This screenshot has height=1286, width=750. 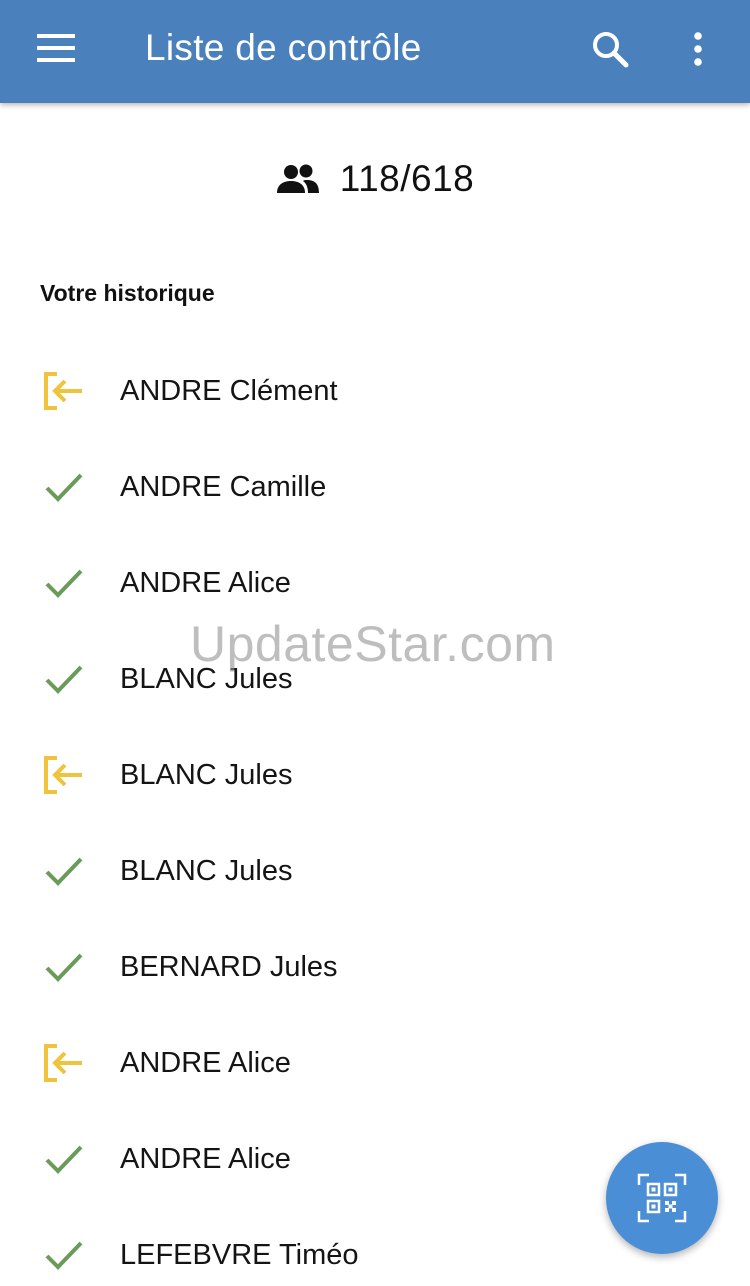 I want to click on history-section-title: Votre historique, so click(x=127, y=293).